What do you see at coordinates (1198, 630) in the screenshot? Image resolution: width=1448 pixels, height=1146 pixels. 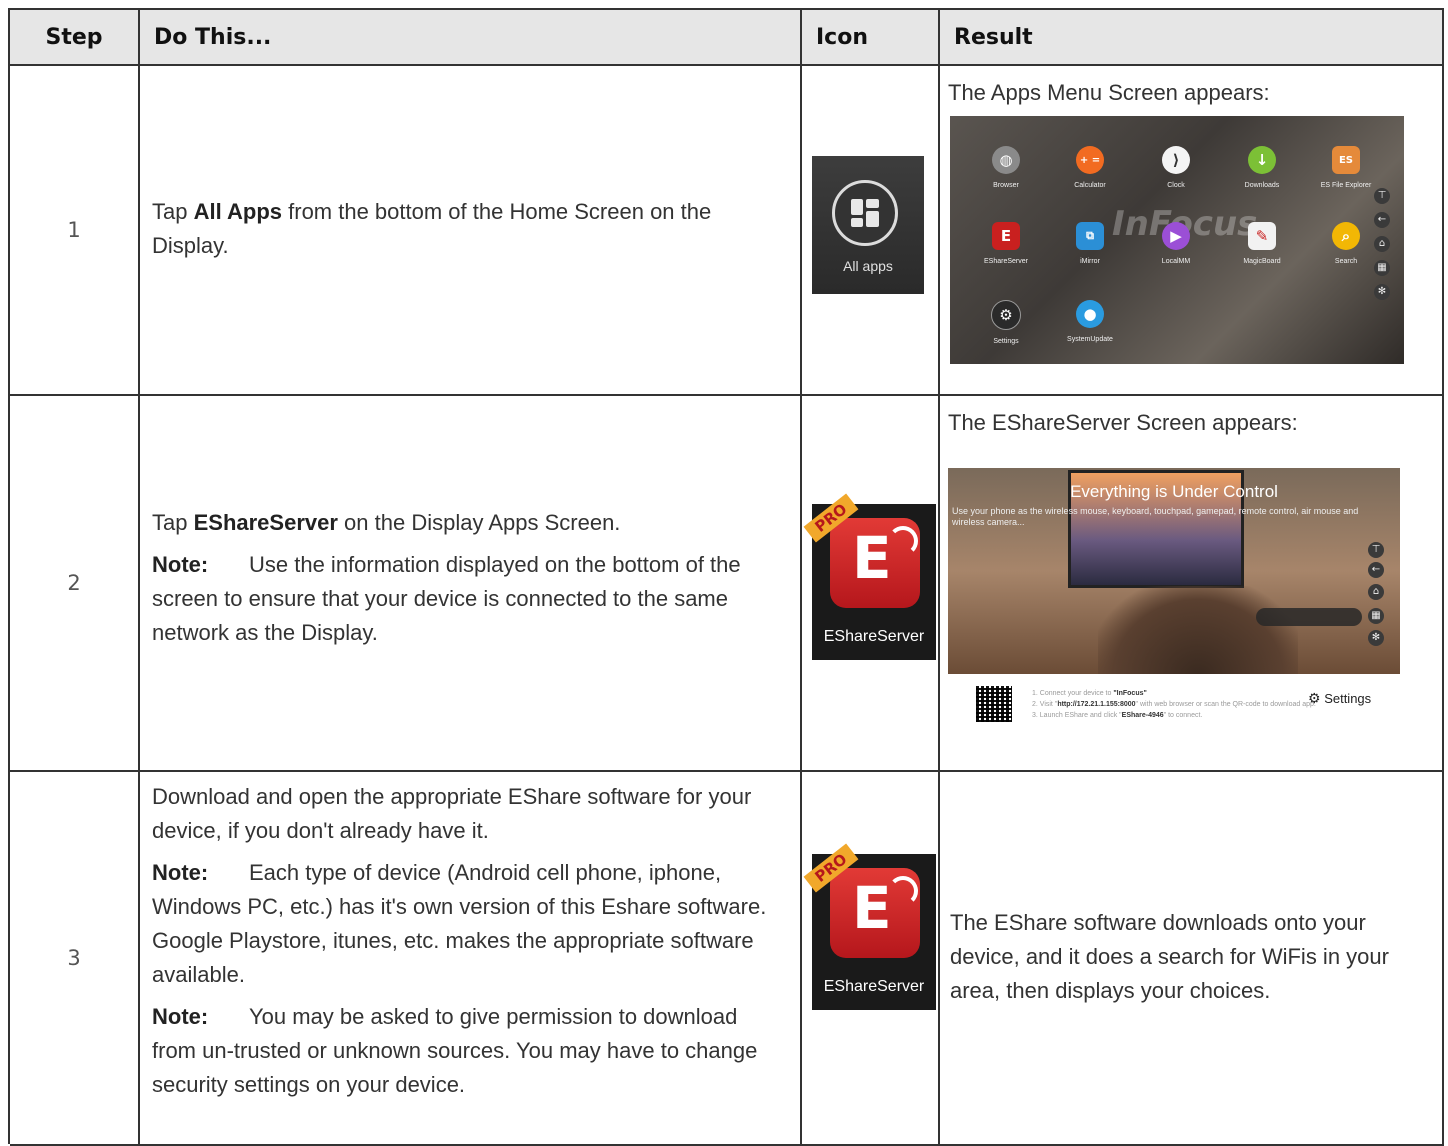 I see `family-silhouette` at bounding box center [1198, 630].